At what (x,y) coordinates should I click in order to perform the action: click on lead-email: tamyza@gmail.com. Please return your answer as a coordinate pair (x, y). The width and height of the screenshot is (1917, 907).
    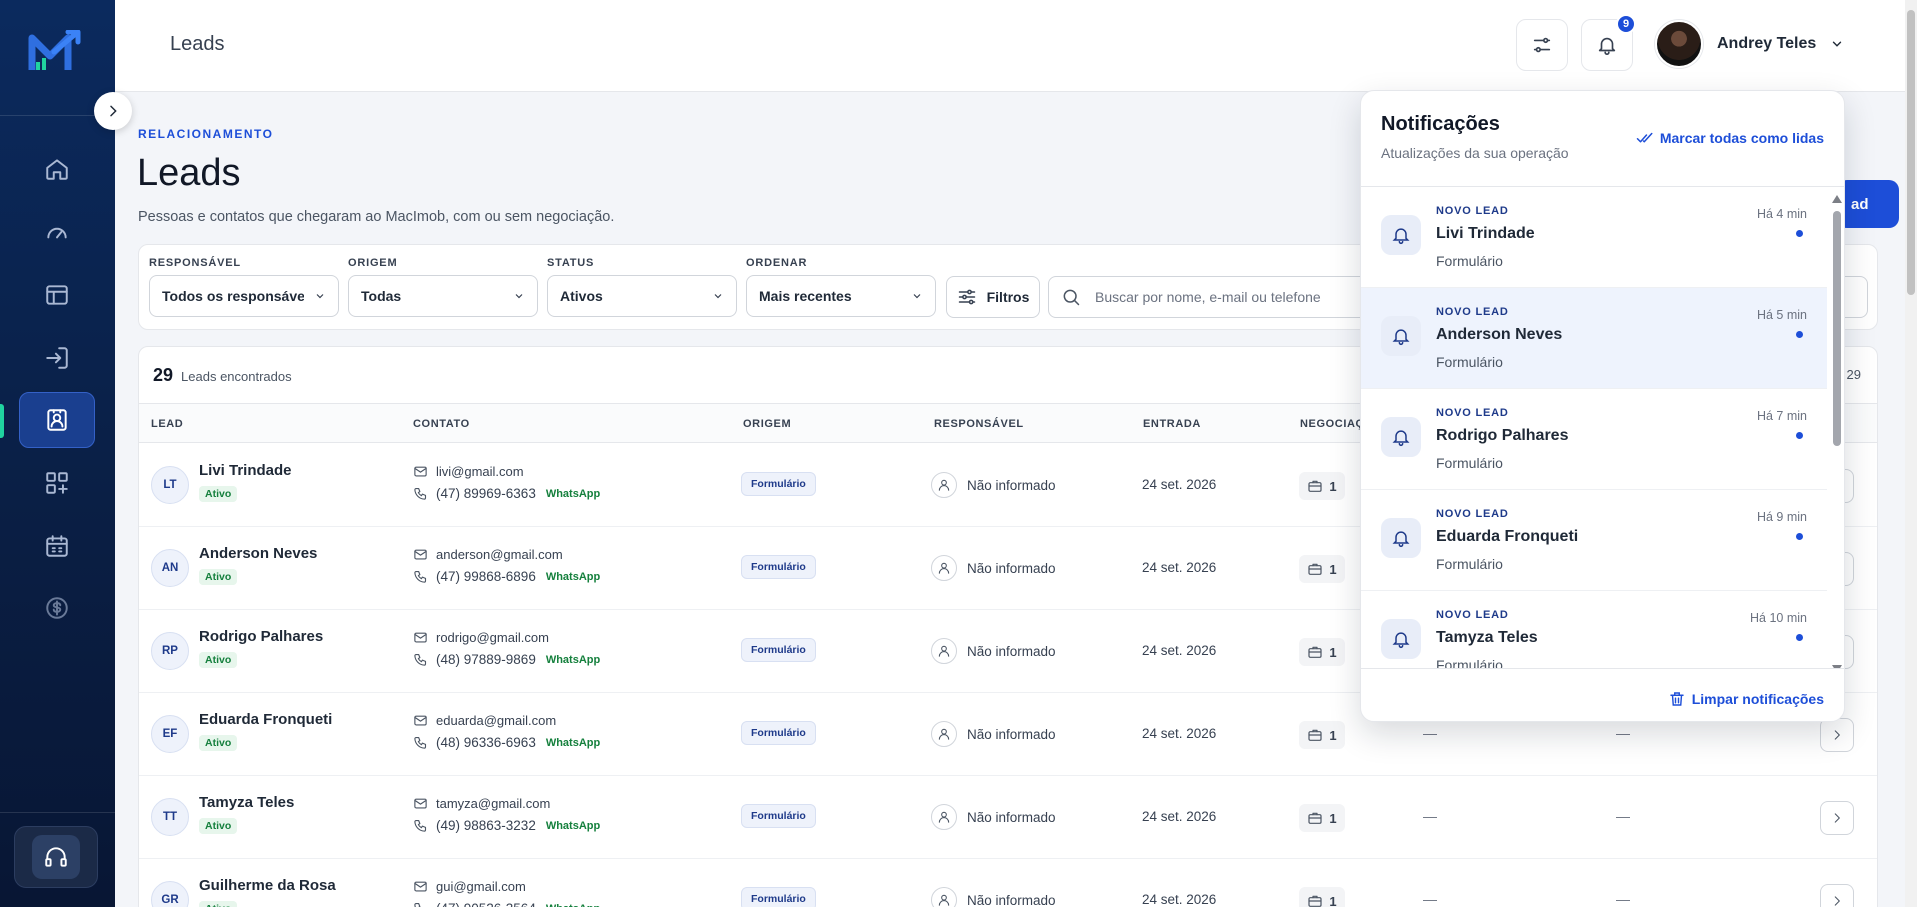
    Looking at the image, I should click on (481, 803).